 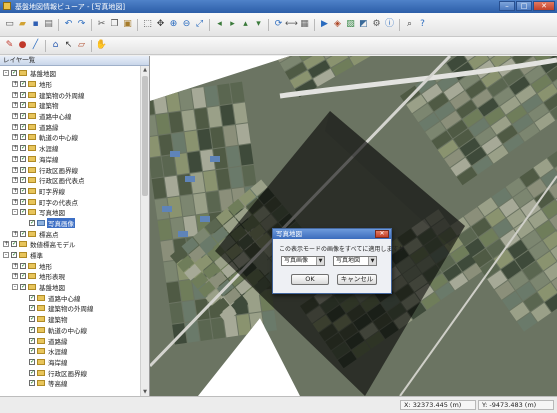 What do you see at coordinates (507, 6) in the screenshot?
I see `minimize-button: –` at bounding box center [507, 6].